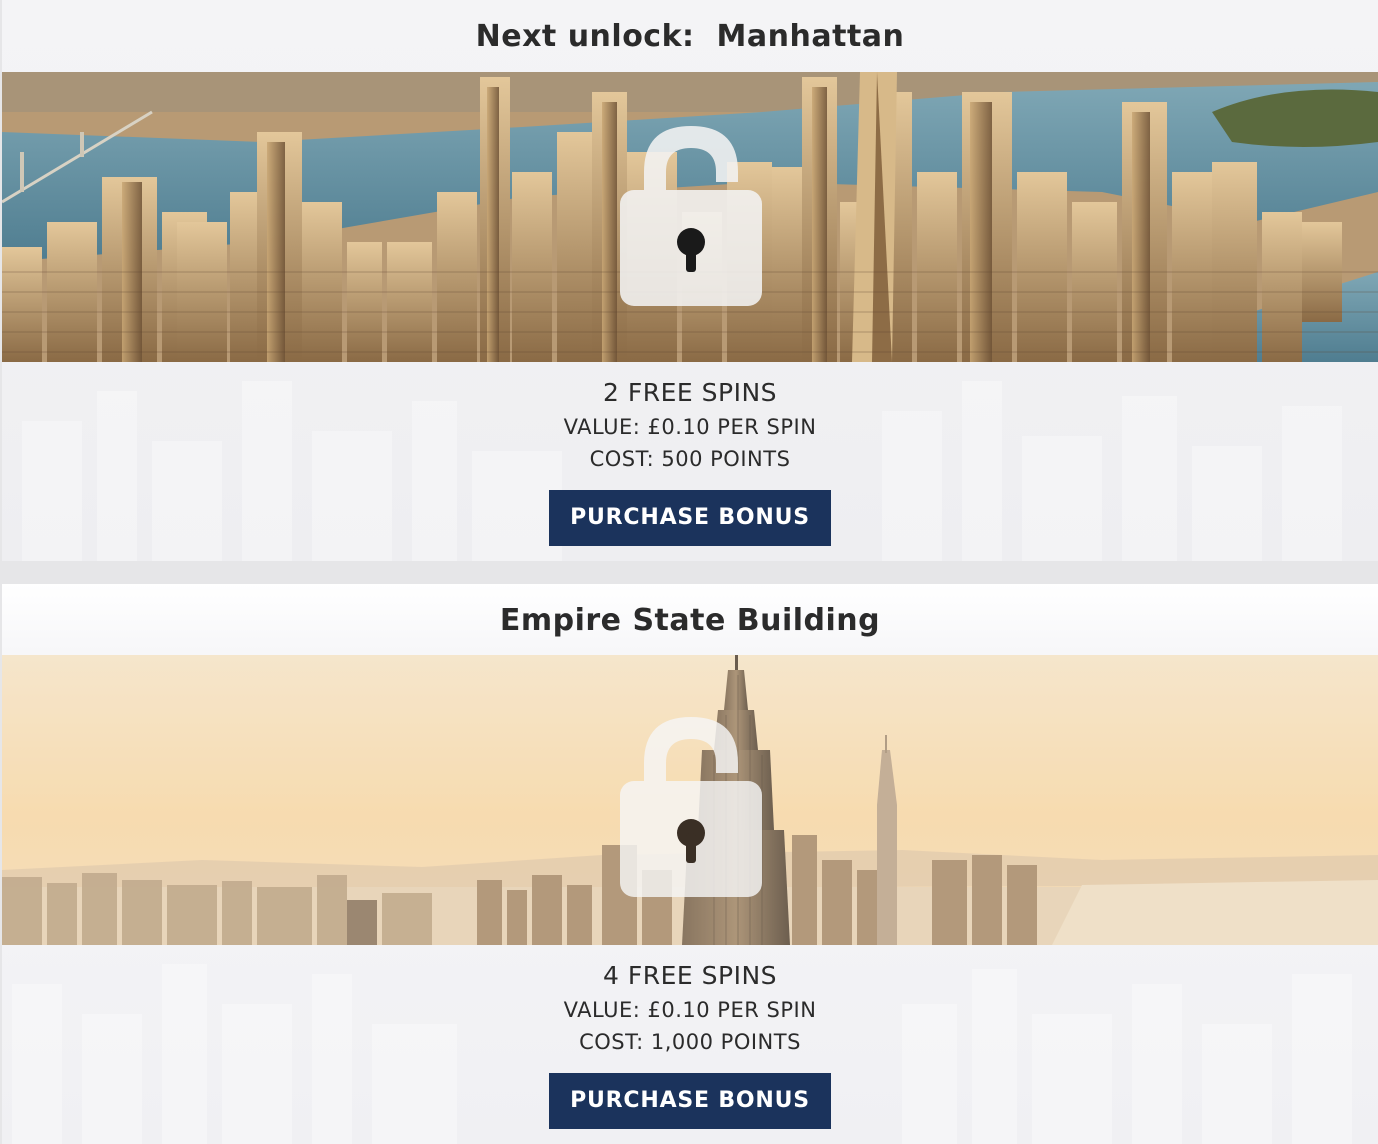 The height and width of the screenshot is (1144, 1378). What do you see at coordinates (690, 459) in the screenshot?
I see `points-cost: COST: 500 POINTS` at bounding box center [690, 459].